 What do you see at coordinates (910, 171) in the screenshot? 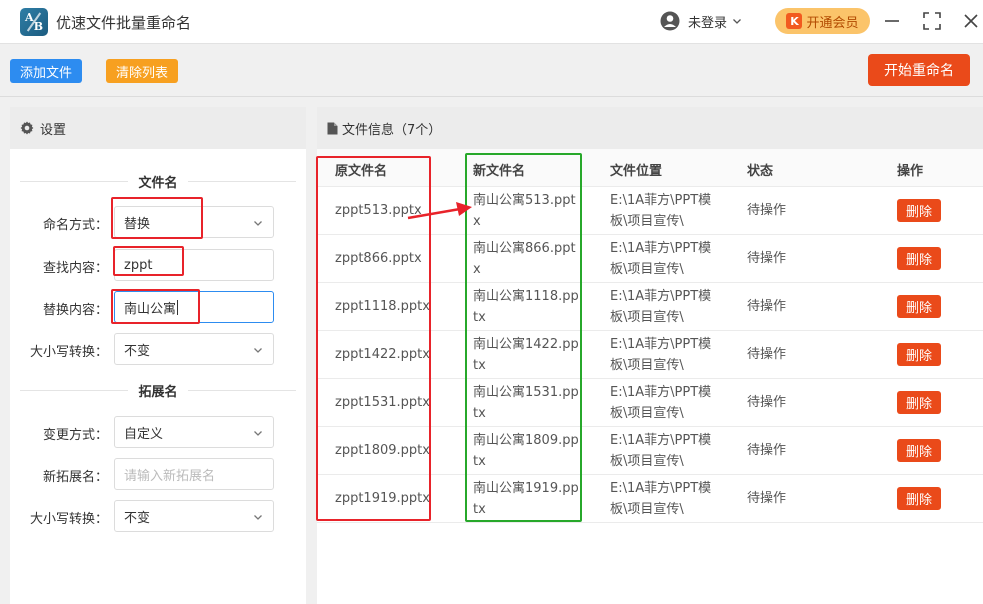
I see `col-action: 操作` at bounding box center [910, 171].